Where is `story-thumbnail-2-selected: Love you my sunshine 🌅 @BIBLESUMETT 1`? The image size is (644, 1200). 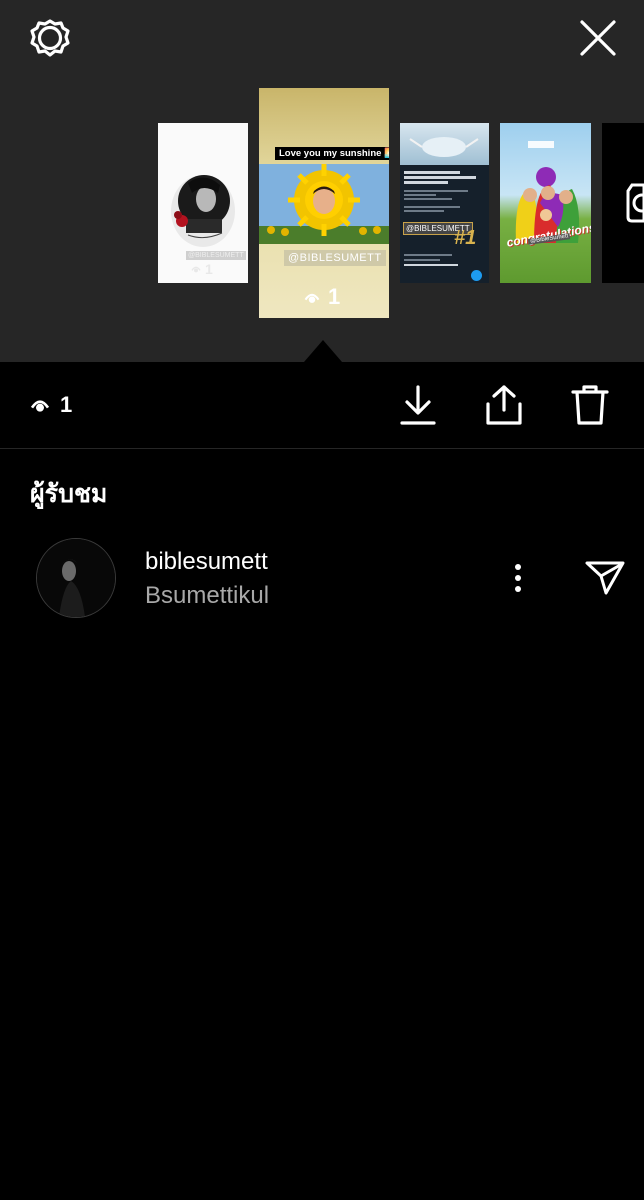 story-thumbnail-2-selected: Love you my sunshine 🌅 @BIBLESUMETT 1 is located at coordinates (324, 203).